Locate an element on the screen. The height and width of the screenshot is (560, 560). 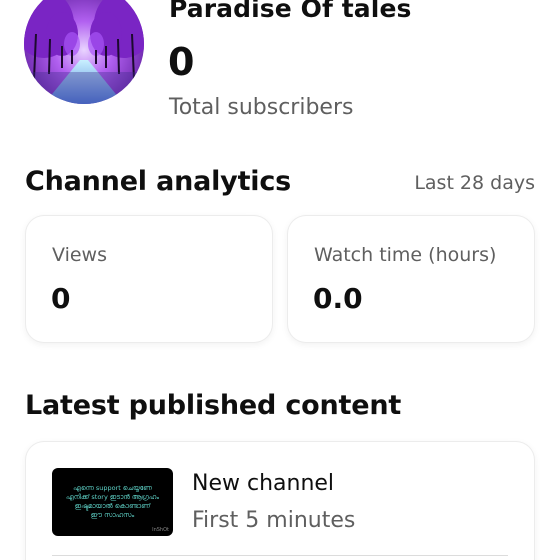
channel-avatar is located at coordinates (84, 52).